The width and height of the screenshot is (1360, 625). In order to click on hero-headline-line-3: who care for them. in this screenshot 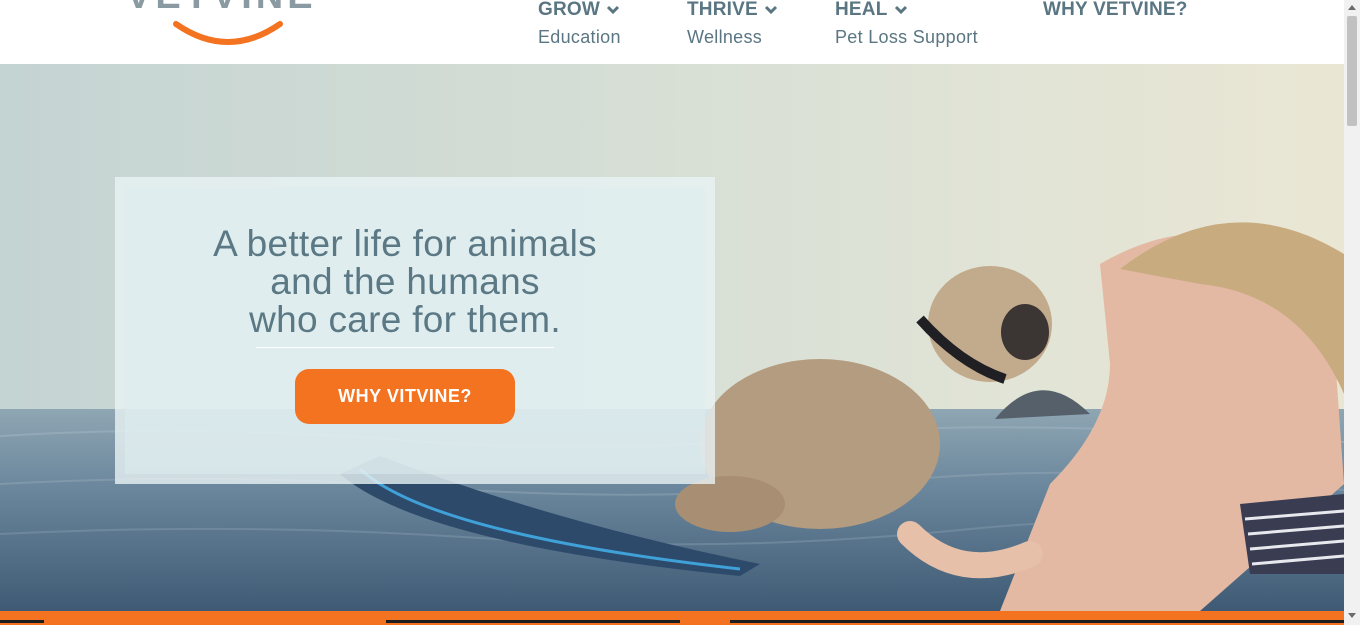, I will do `click(405, 319)`.